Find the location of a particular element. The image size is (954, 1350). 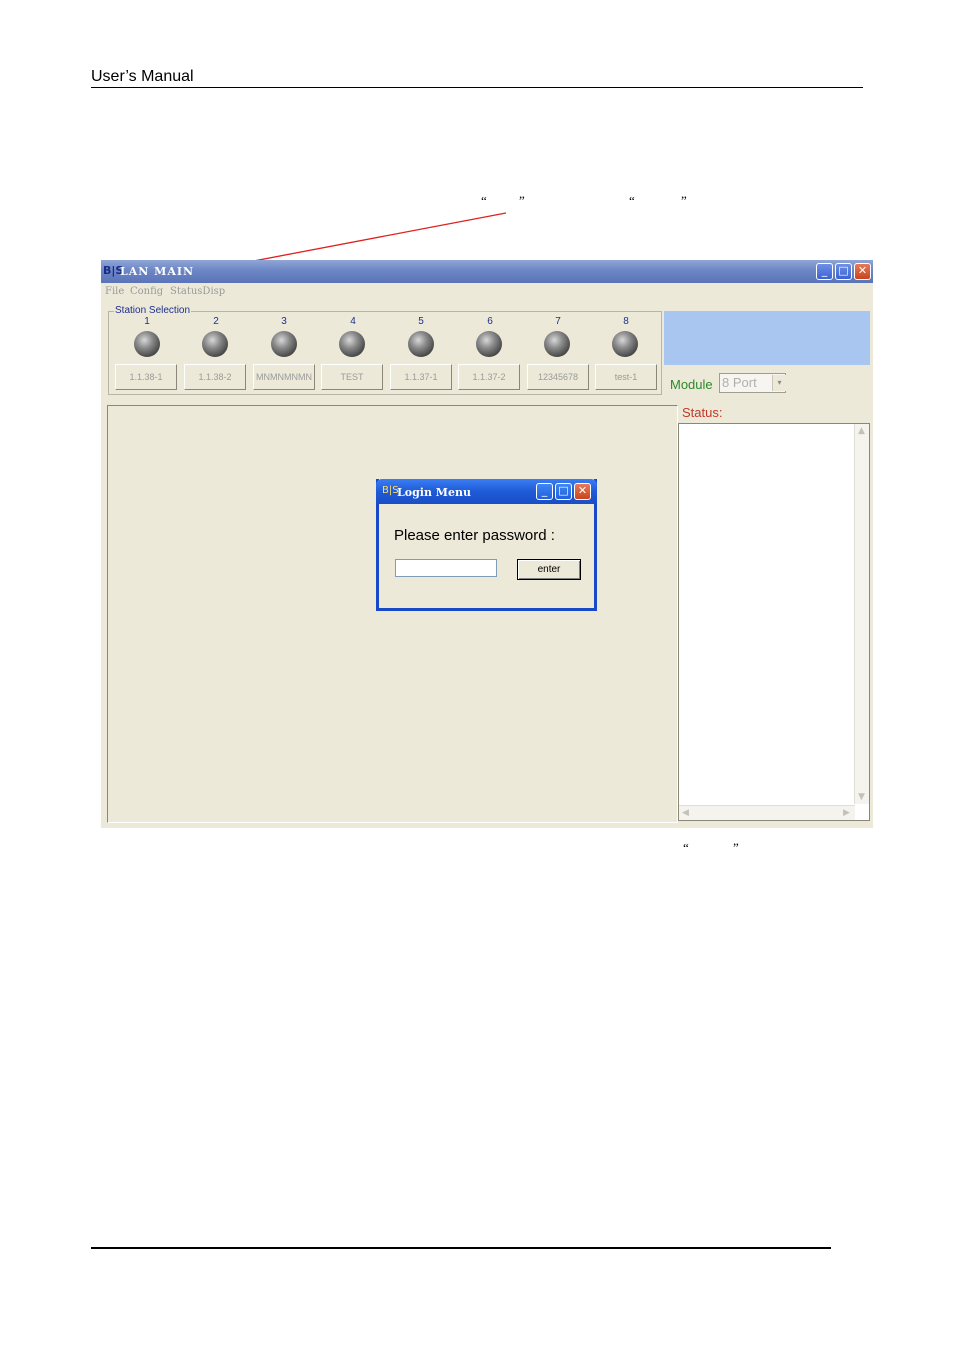

menu-config: Config is located at coordinates (146, 291).